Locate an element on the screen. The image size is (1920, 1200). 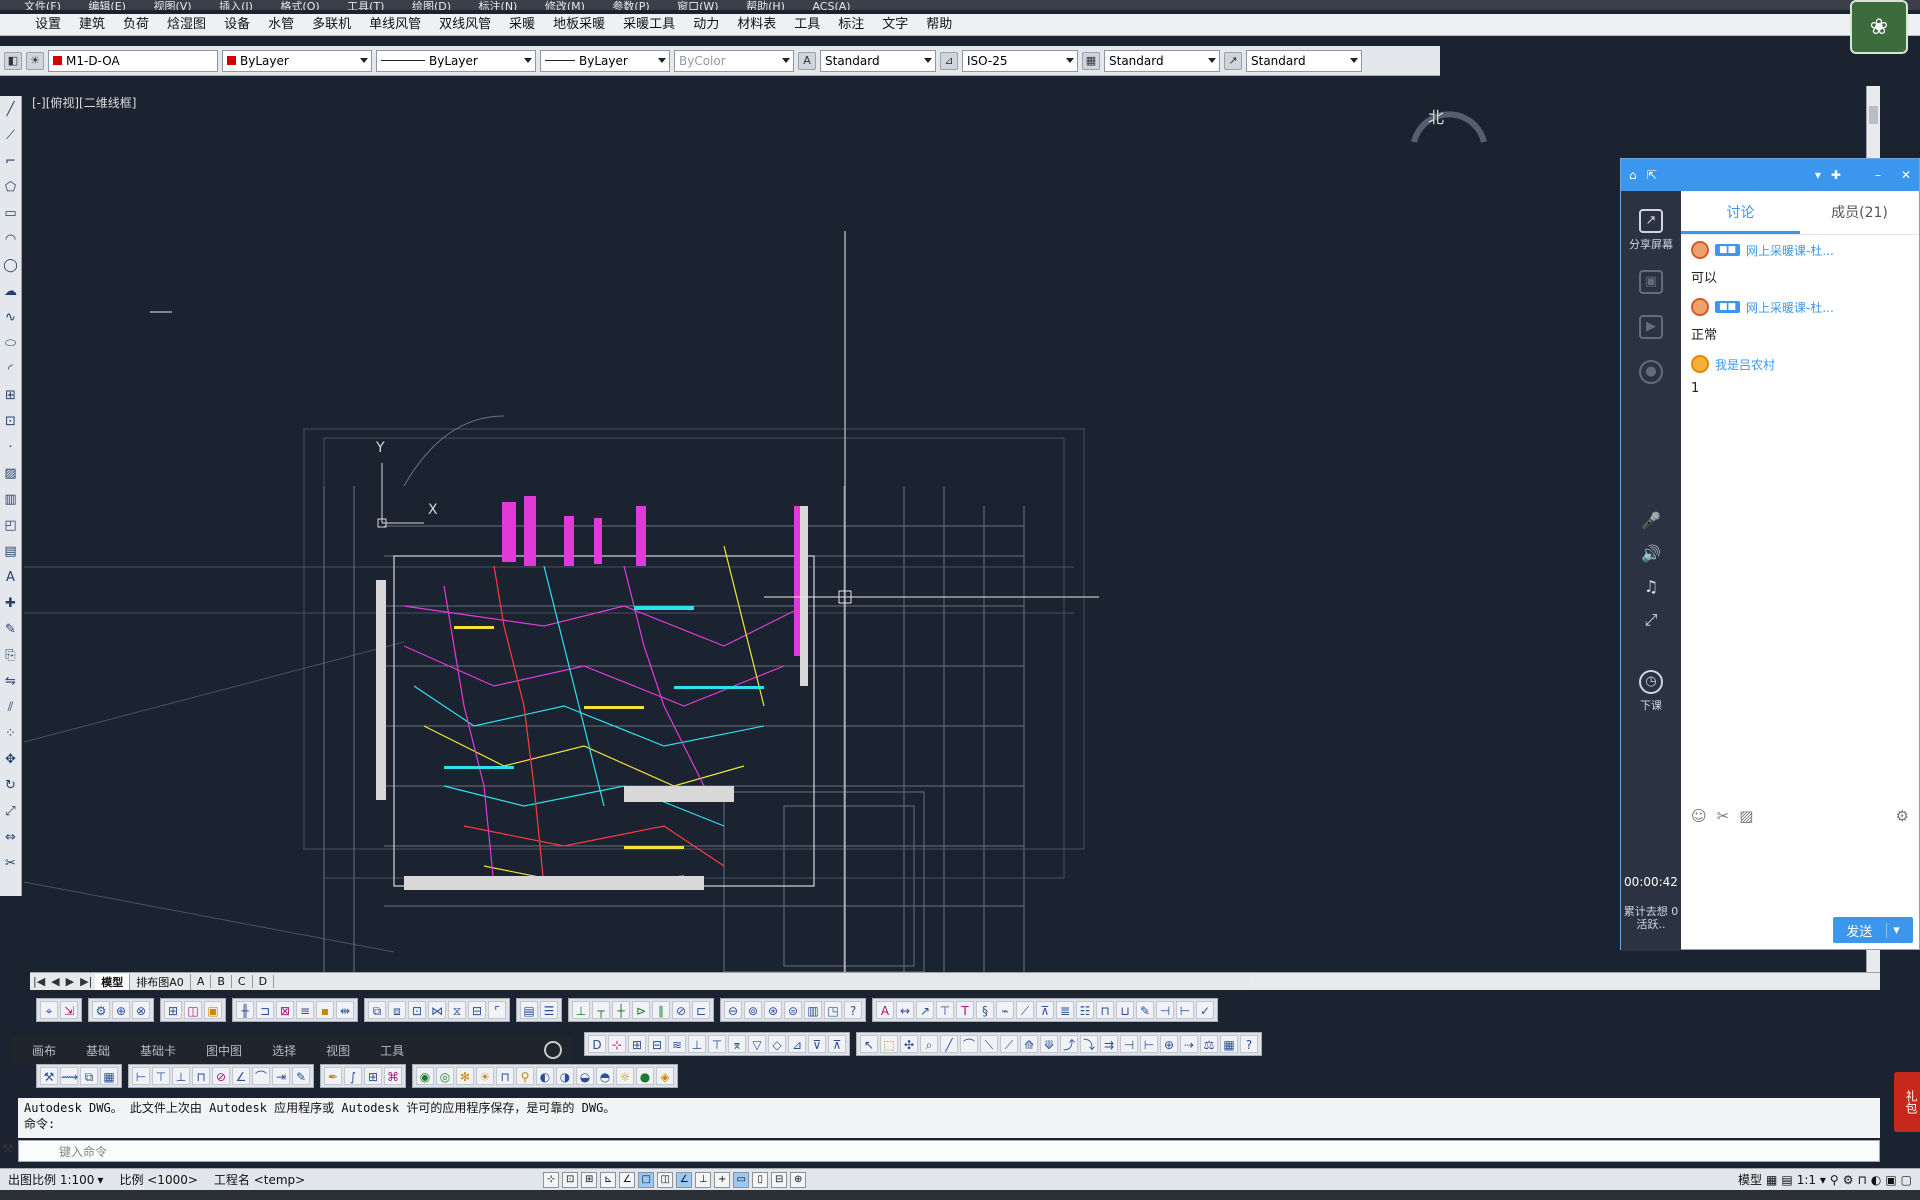
menu-acs: ACS(A) is located at coordinates (831, 5).